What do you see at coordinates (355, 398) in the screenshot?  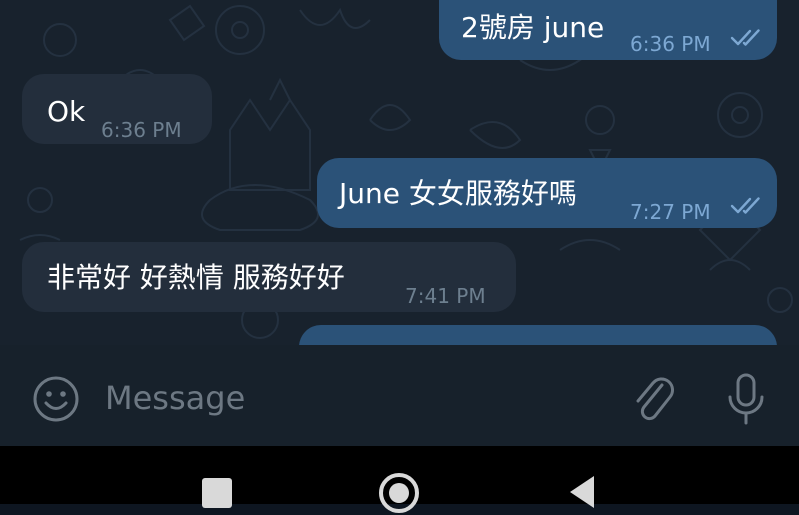 I see `message-input` at bounding box center [355, 398].